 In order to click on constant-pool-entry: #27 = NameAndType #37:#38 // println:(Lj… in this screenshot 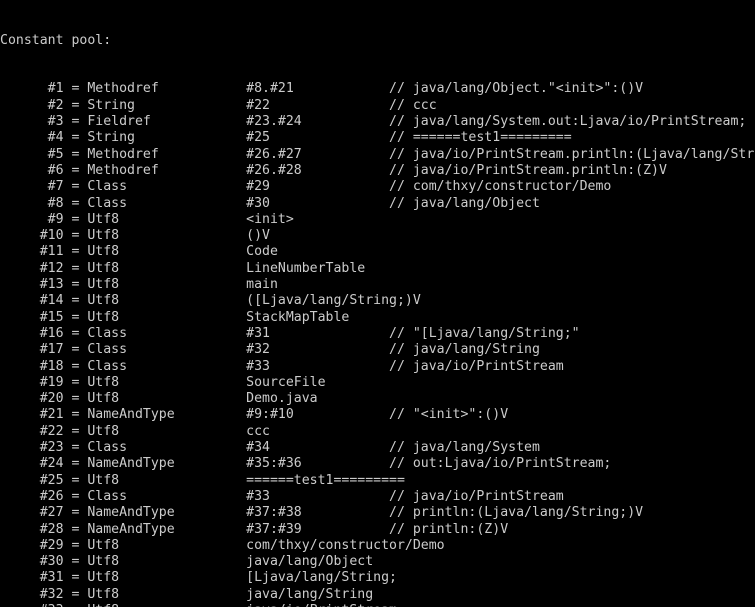, I will do `click(322, 513)`.